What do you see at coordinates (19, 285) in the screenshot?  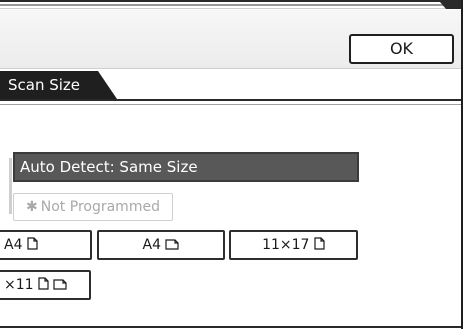 I see `size-8x11-label: ×11` at bounding box center [19, 285].